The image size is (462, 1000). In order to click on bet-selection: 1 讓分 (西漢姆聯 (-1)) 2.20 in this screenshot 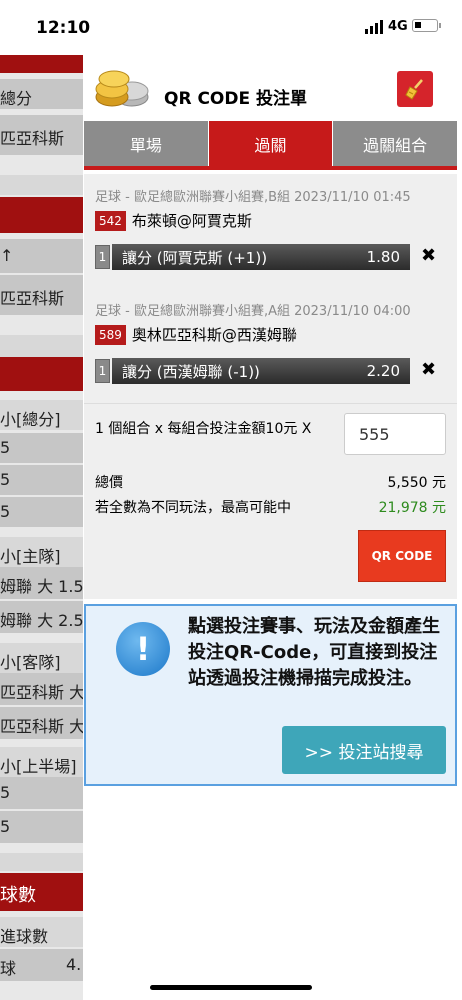, I will do `click(252, 371)`.